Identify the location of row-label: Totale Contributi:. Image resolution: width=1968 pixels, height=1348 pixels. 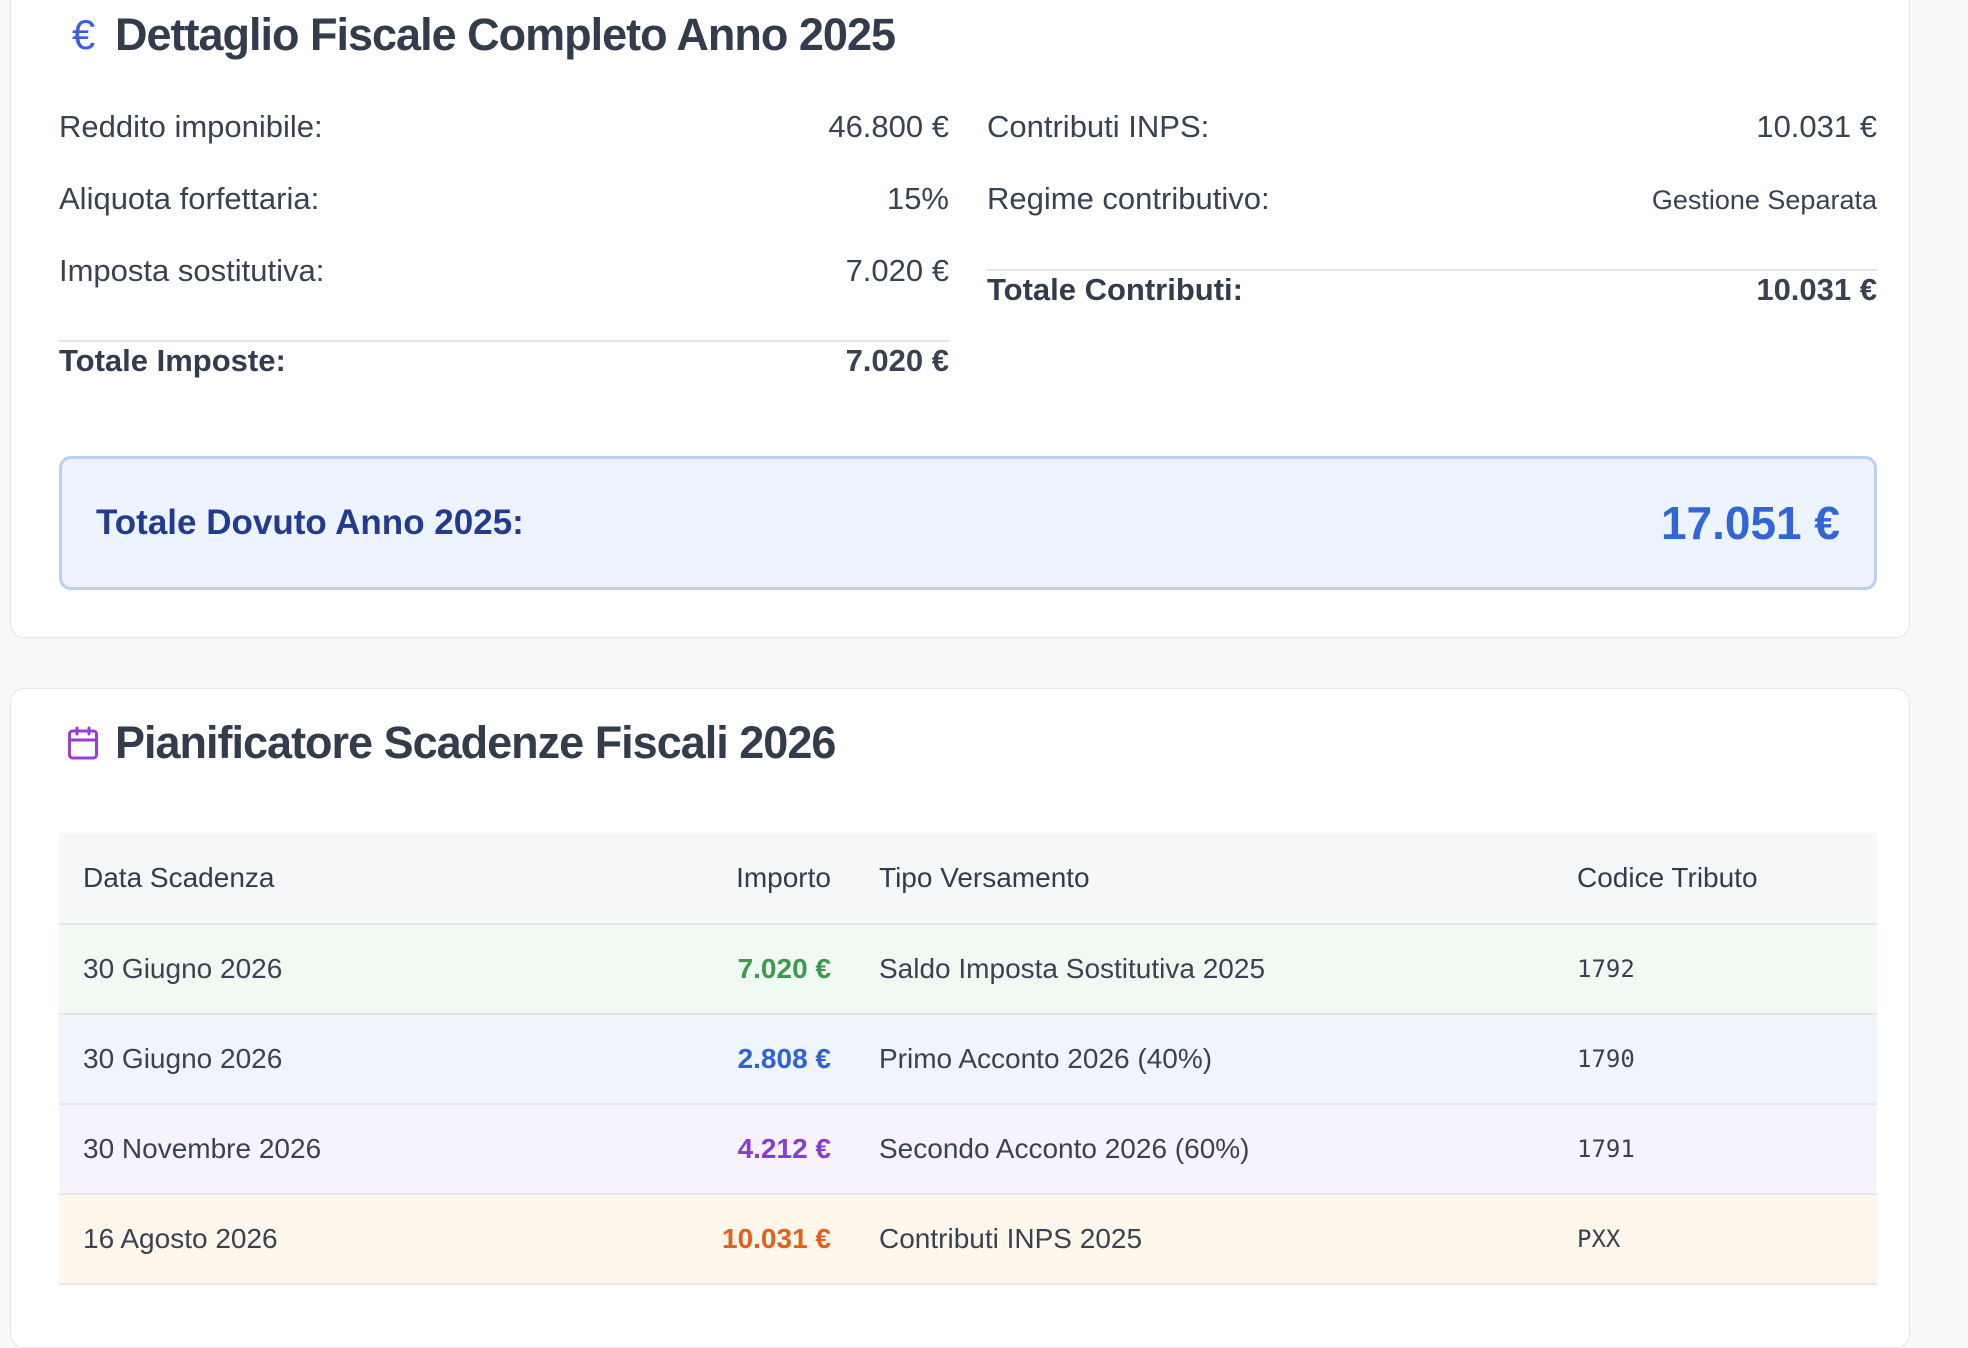
(1115, 289).